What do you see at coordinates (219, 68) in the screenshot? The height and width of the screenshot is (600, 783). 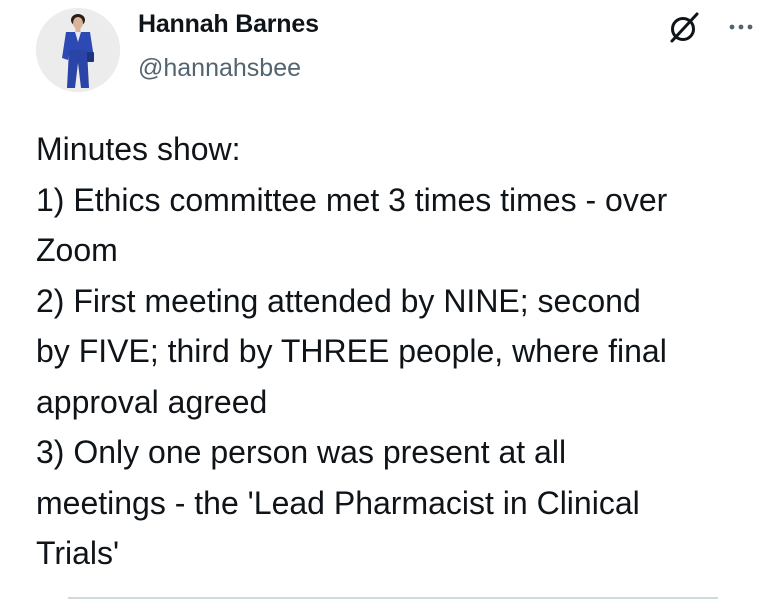 I see `author-handle: @hannahsbee` at bounding box center [219, 68].